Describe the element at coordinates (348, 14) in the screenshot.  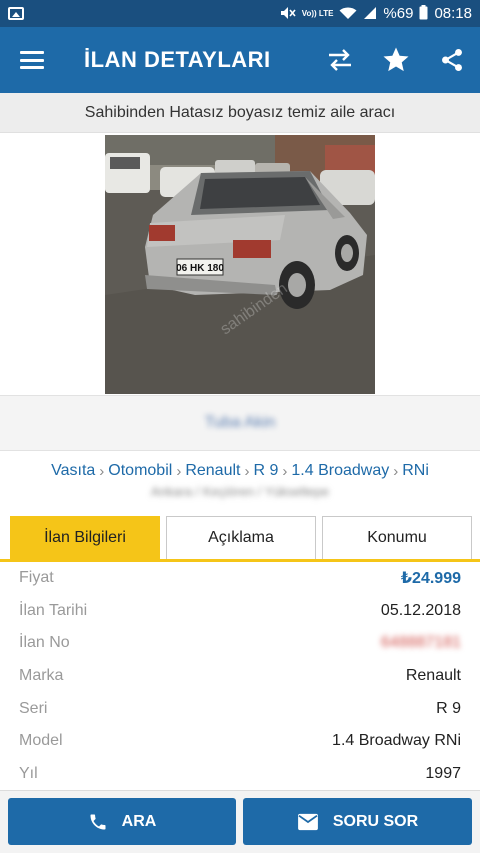
I see `wifi-icon` at that location.